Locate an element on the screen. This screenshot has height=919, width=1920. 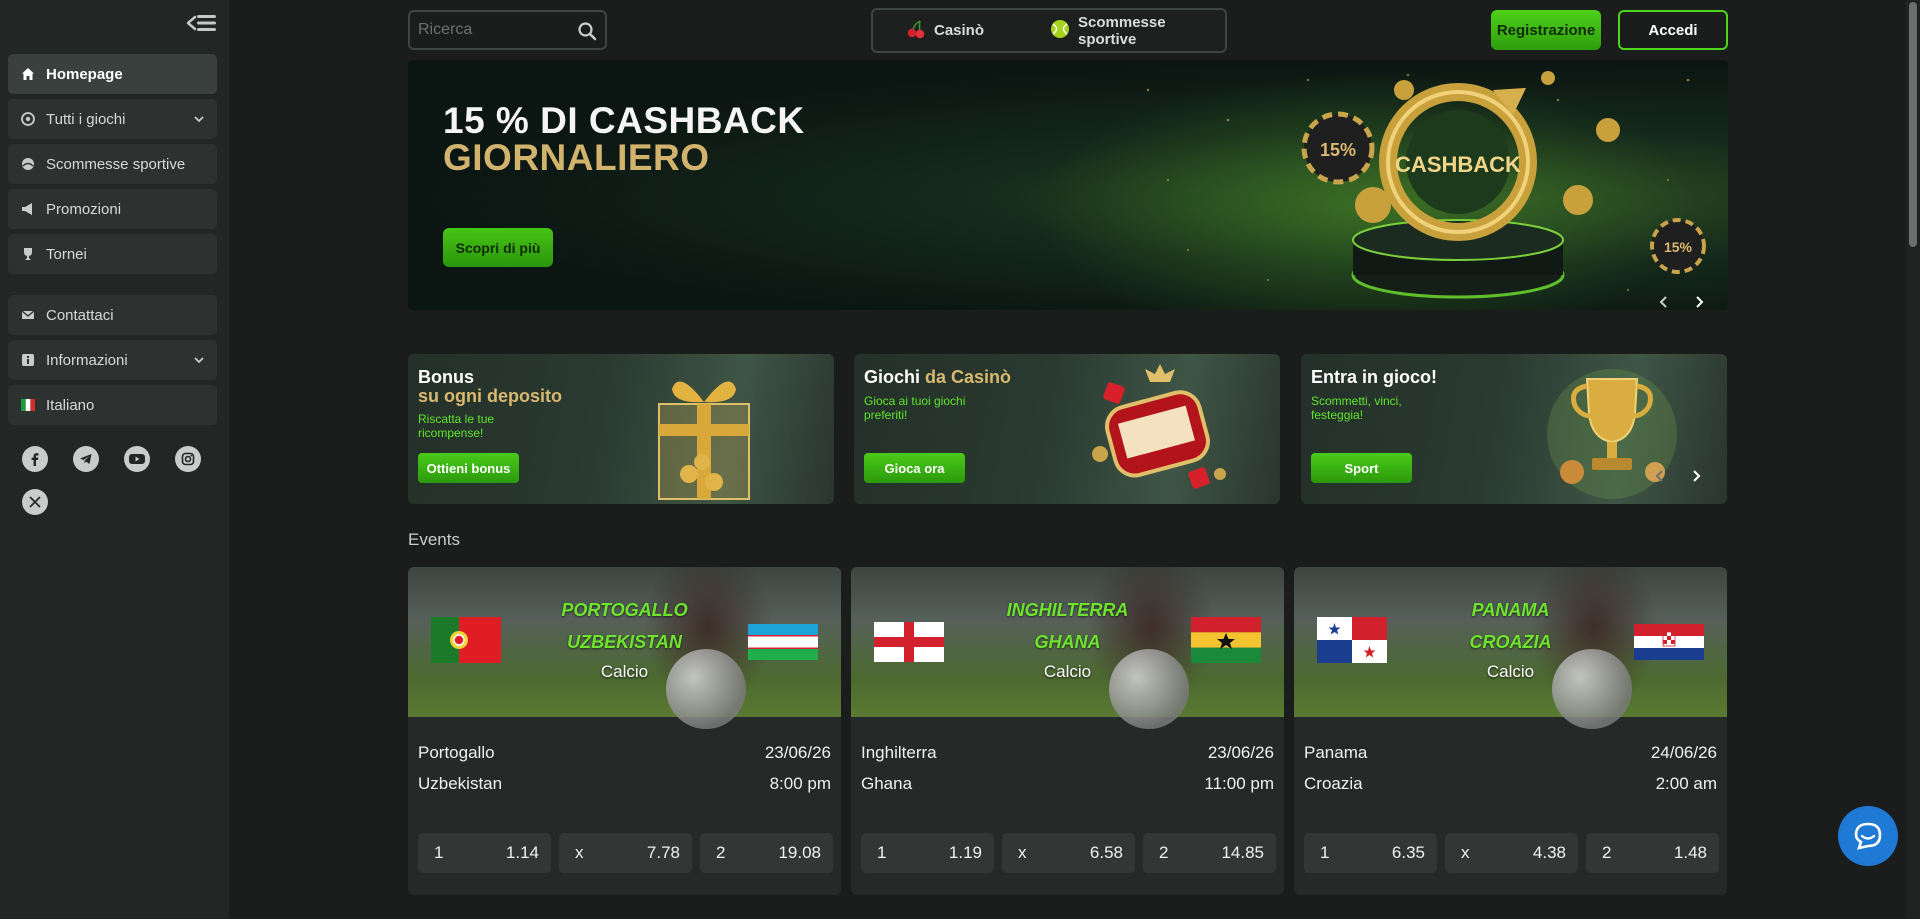
odd-button-away: 2 19.08 is located at coordinates (766, 853).